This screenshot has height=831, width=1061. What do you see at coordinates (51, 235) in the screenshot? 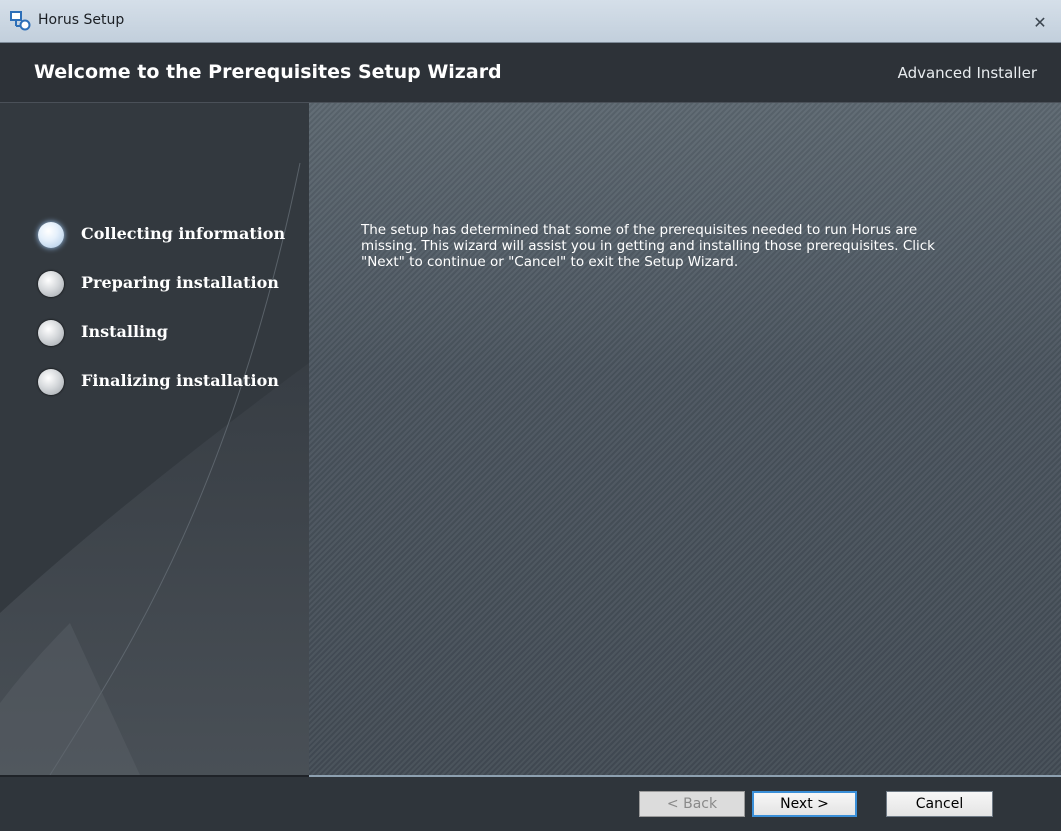
I see `step-current-indicator-icon` at bounding box center [51, 235].